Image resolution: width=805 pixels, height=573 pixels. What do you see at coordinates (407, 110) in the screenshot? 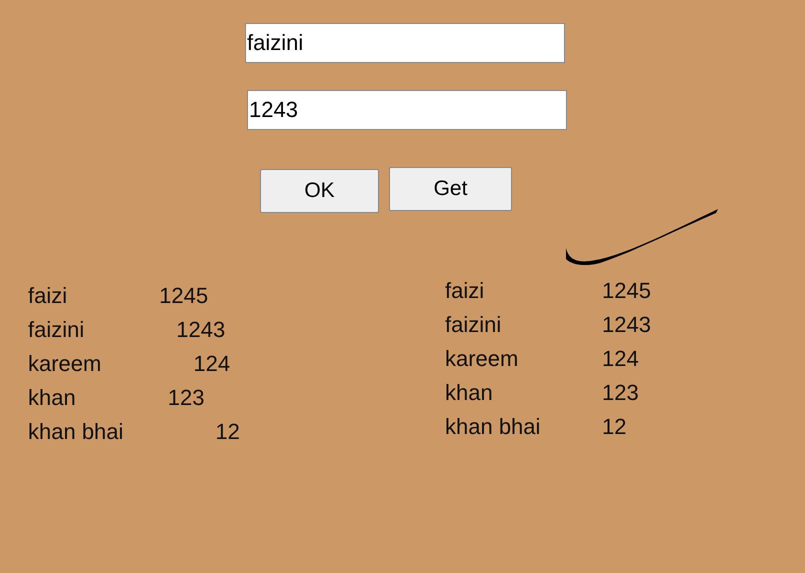
I see `number-field: 1243` at bounding box center [407, 110].